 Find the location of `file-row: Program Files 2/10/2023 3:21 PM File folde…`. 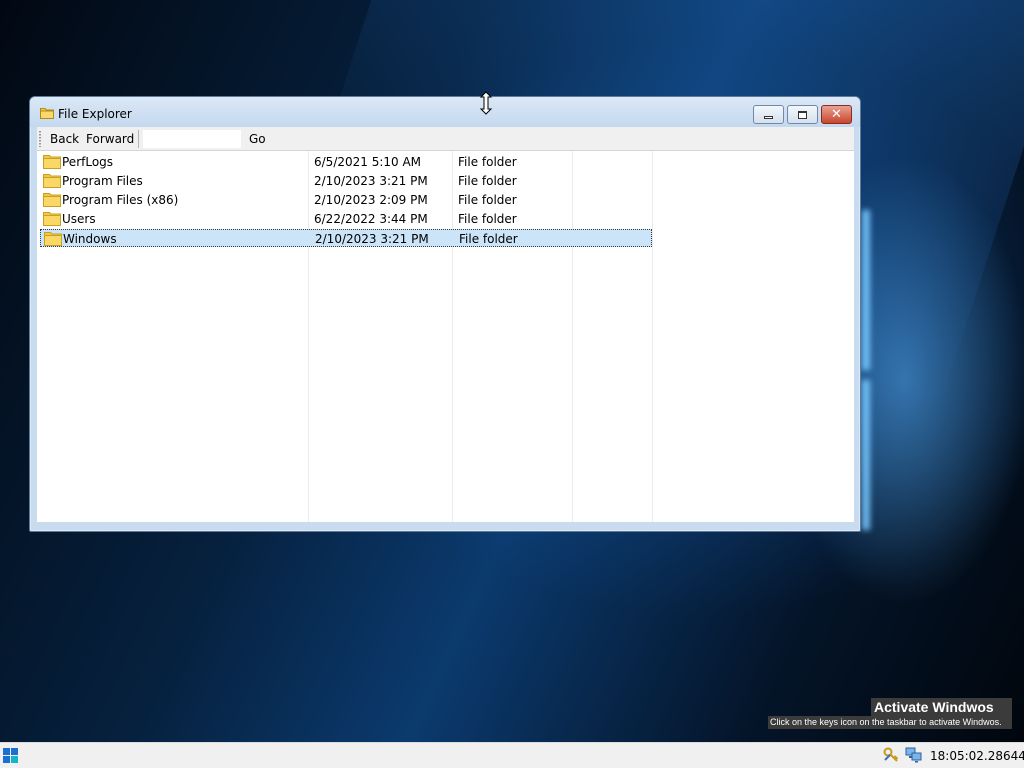

file-row: Program Files 2/10/2023 3:21 PM File folde… is located at coordinates (346, 181).